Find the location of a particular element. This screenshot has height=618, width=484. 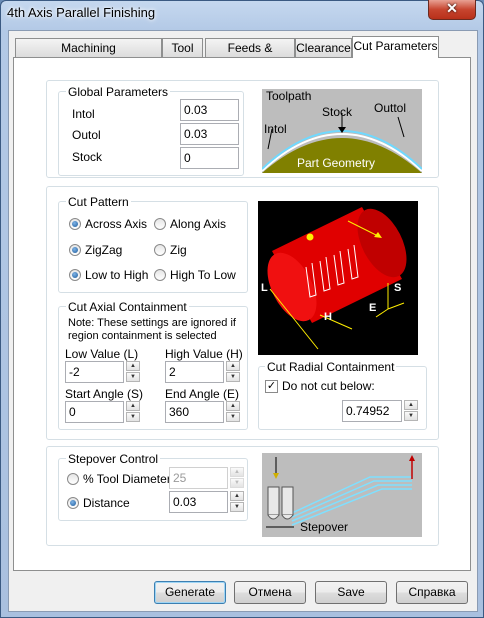

s-label: S is located at coordinates (397, 288).